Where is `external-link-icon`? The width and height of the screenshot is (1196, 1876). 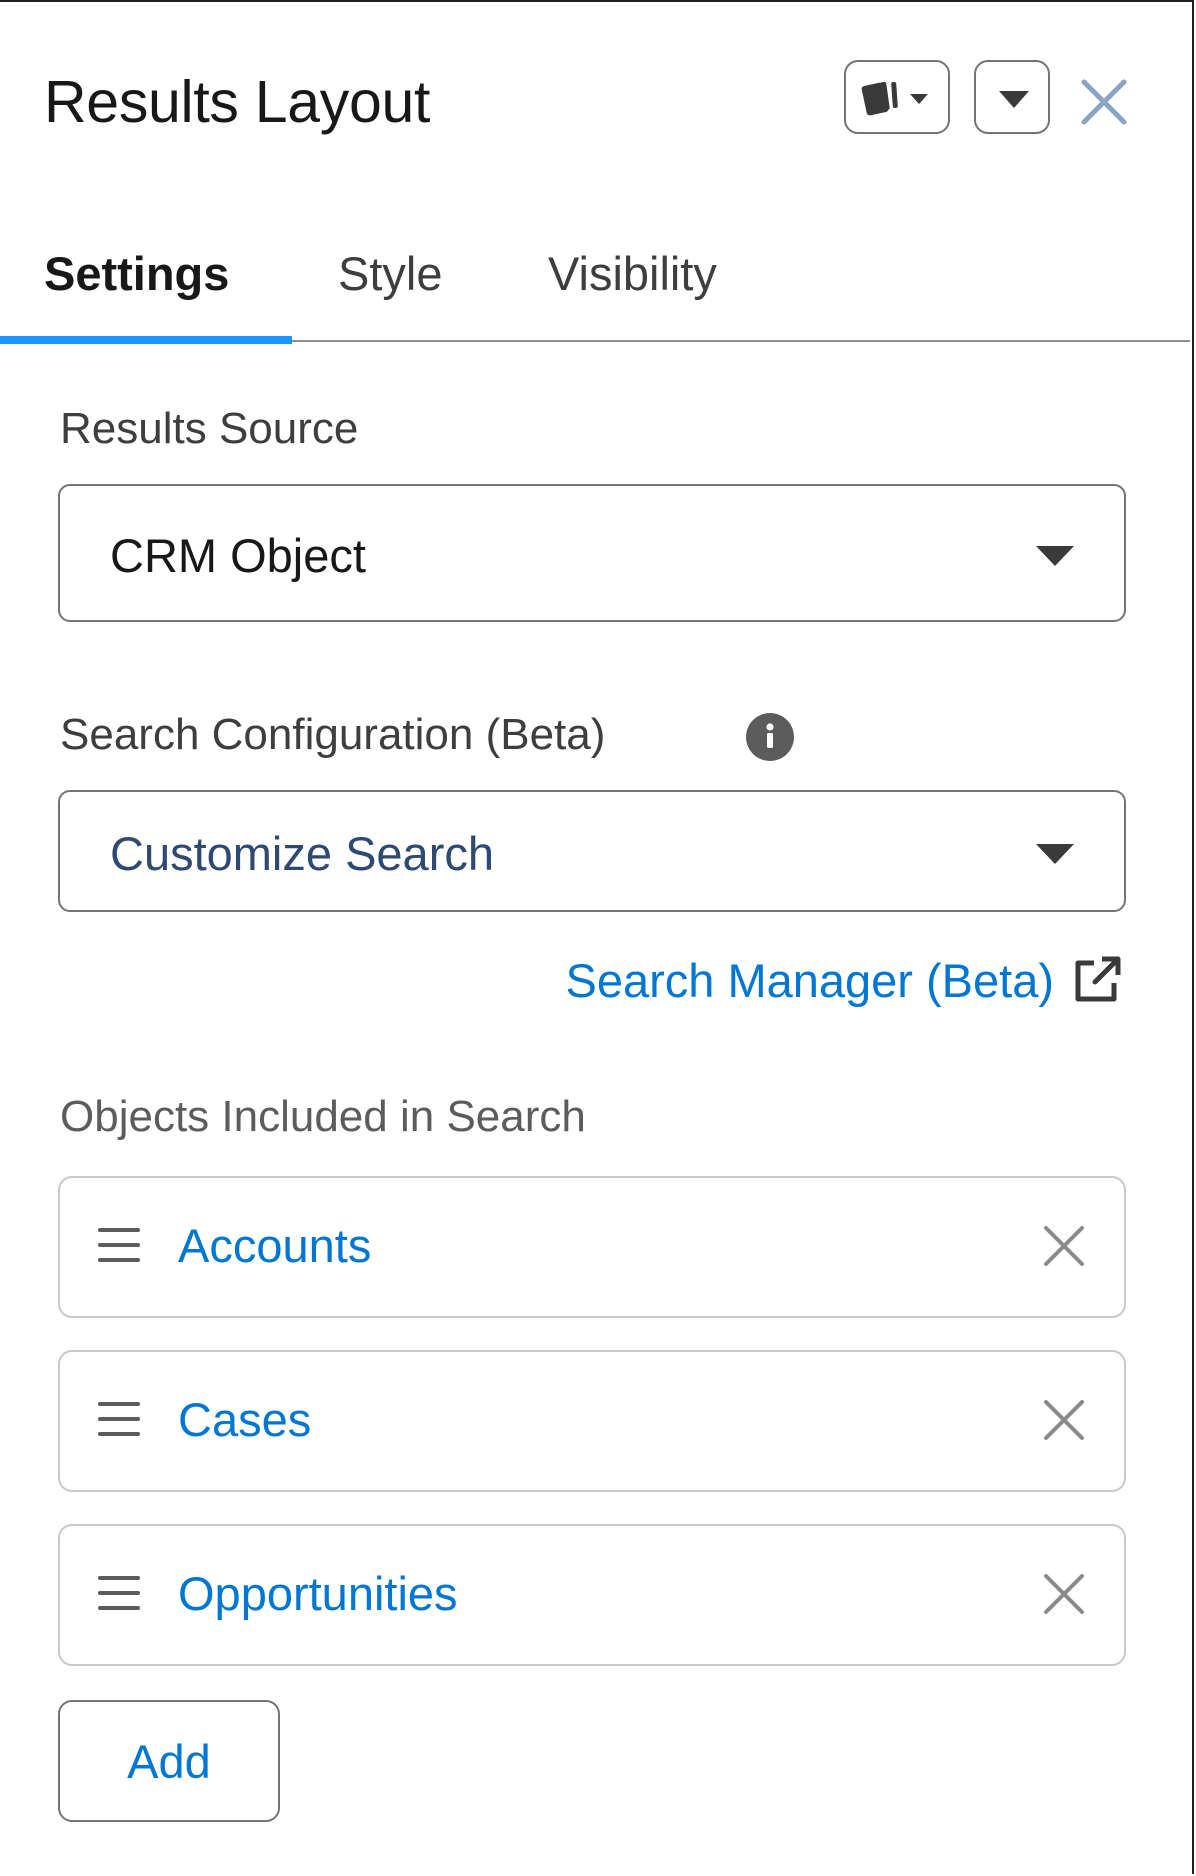 external-link-icon is located at coordinates (1098, 979).